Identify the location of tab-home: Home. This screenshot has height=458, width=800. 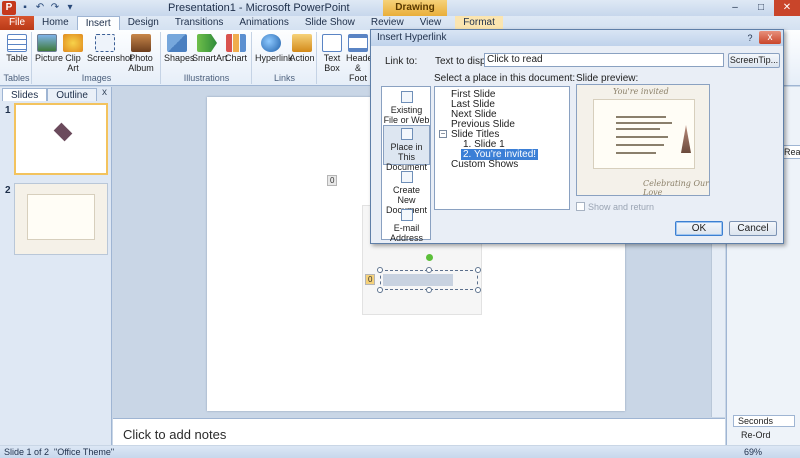
(55, 23).